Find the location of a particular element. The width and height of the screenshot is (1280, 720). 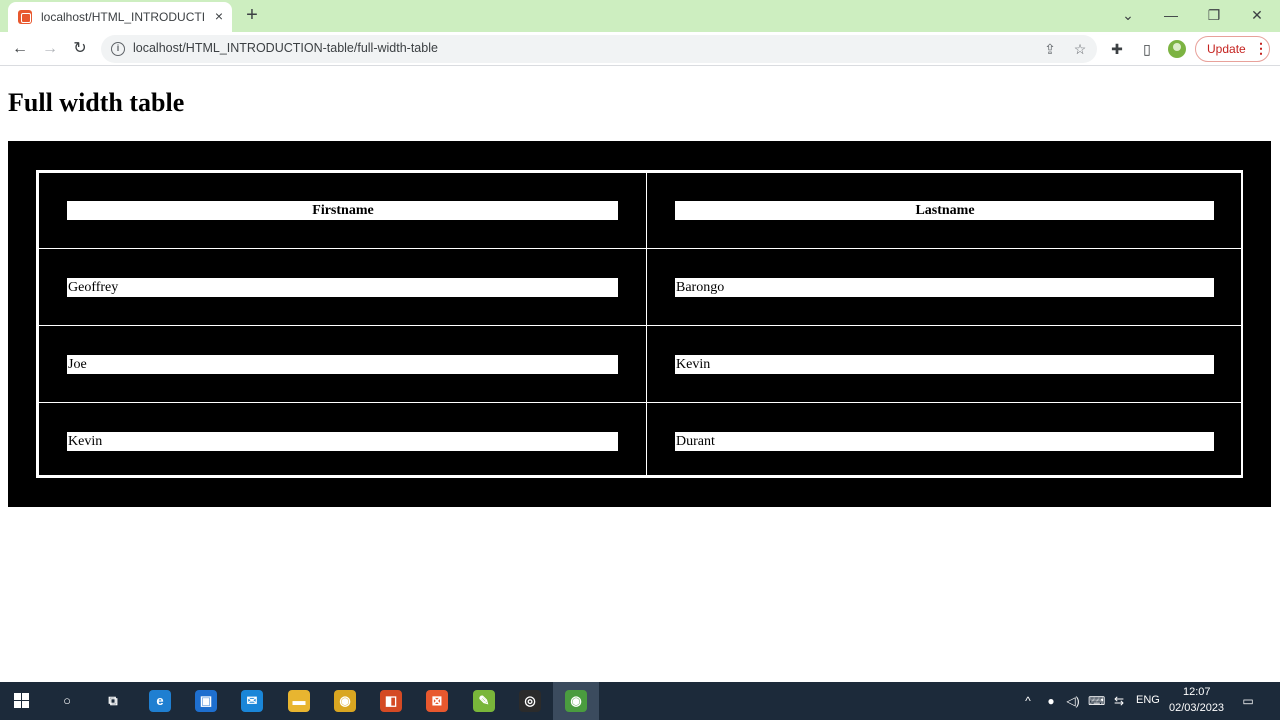

taskbar-app-chrome-active: ◉ is located at coordinates (576, 701).